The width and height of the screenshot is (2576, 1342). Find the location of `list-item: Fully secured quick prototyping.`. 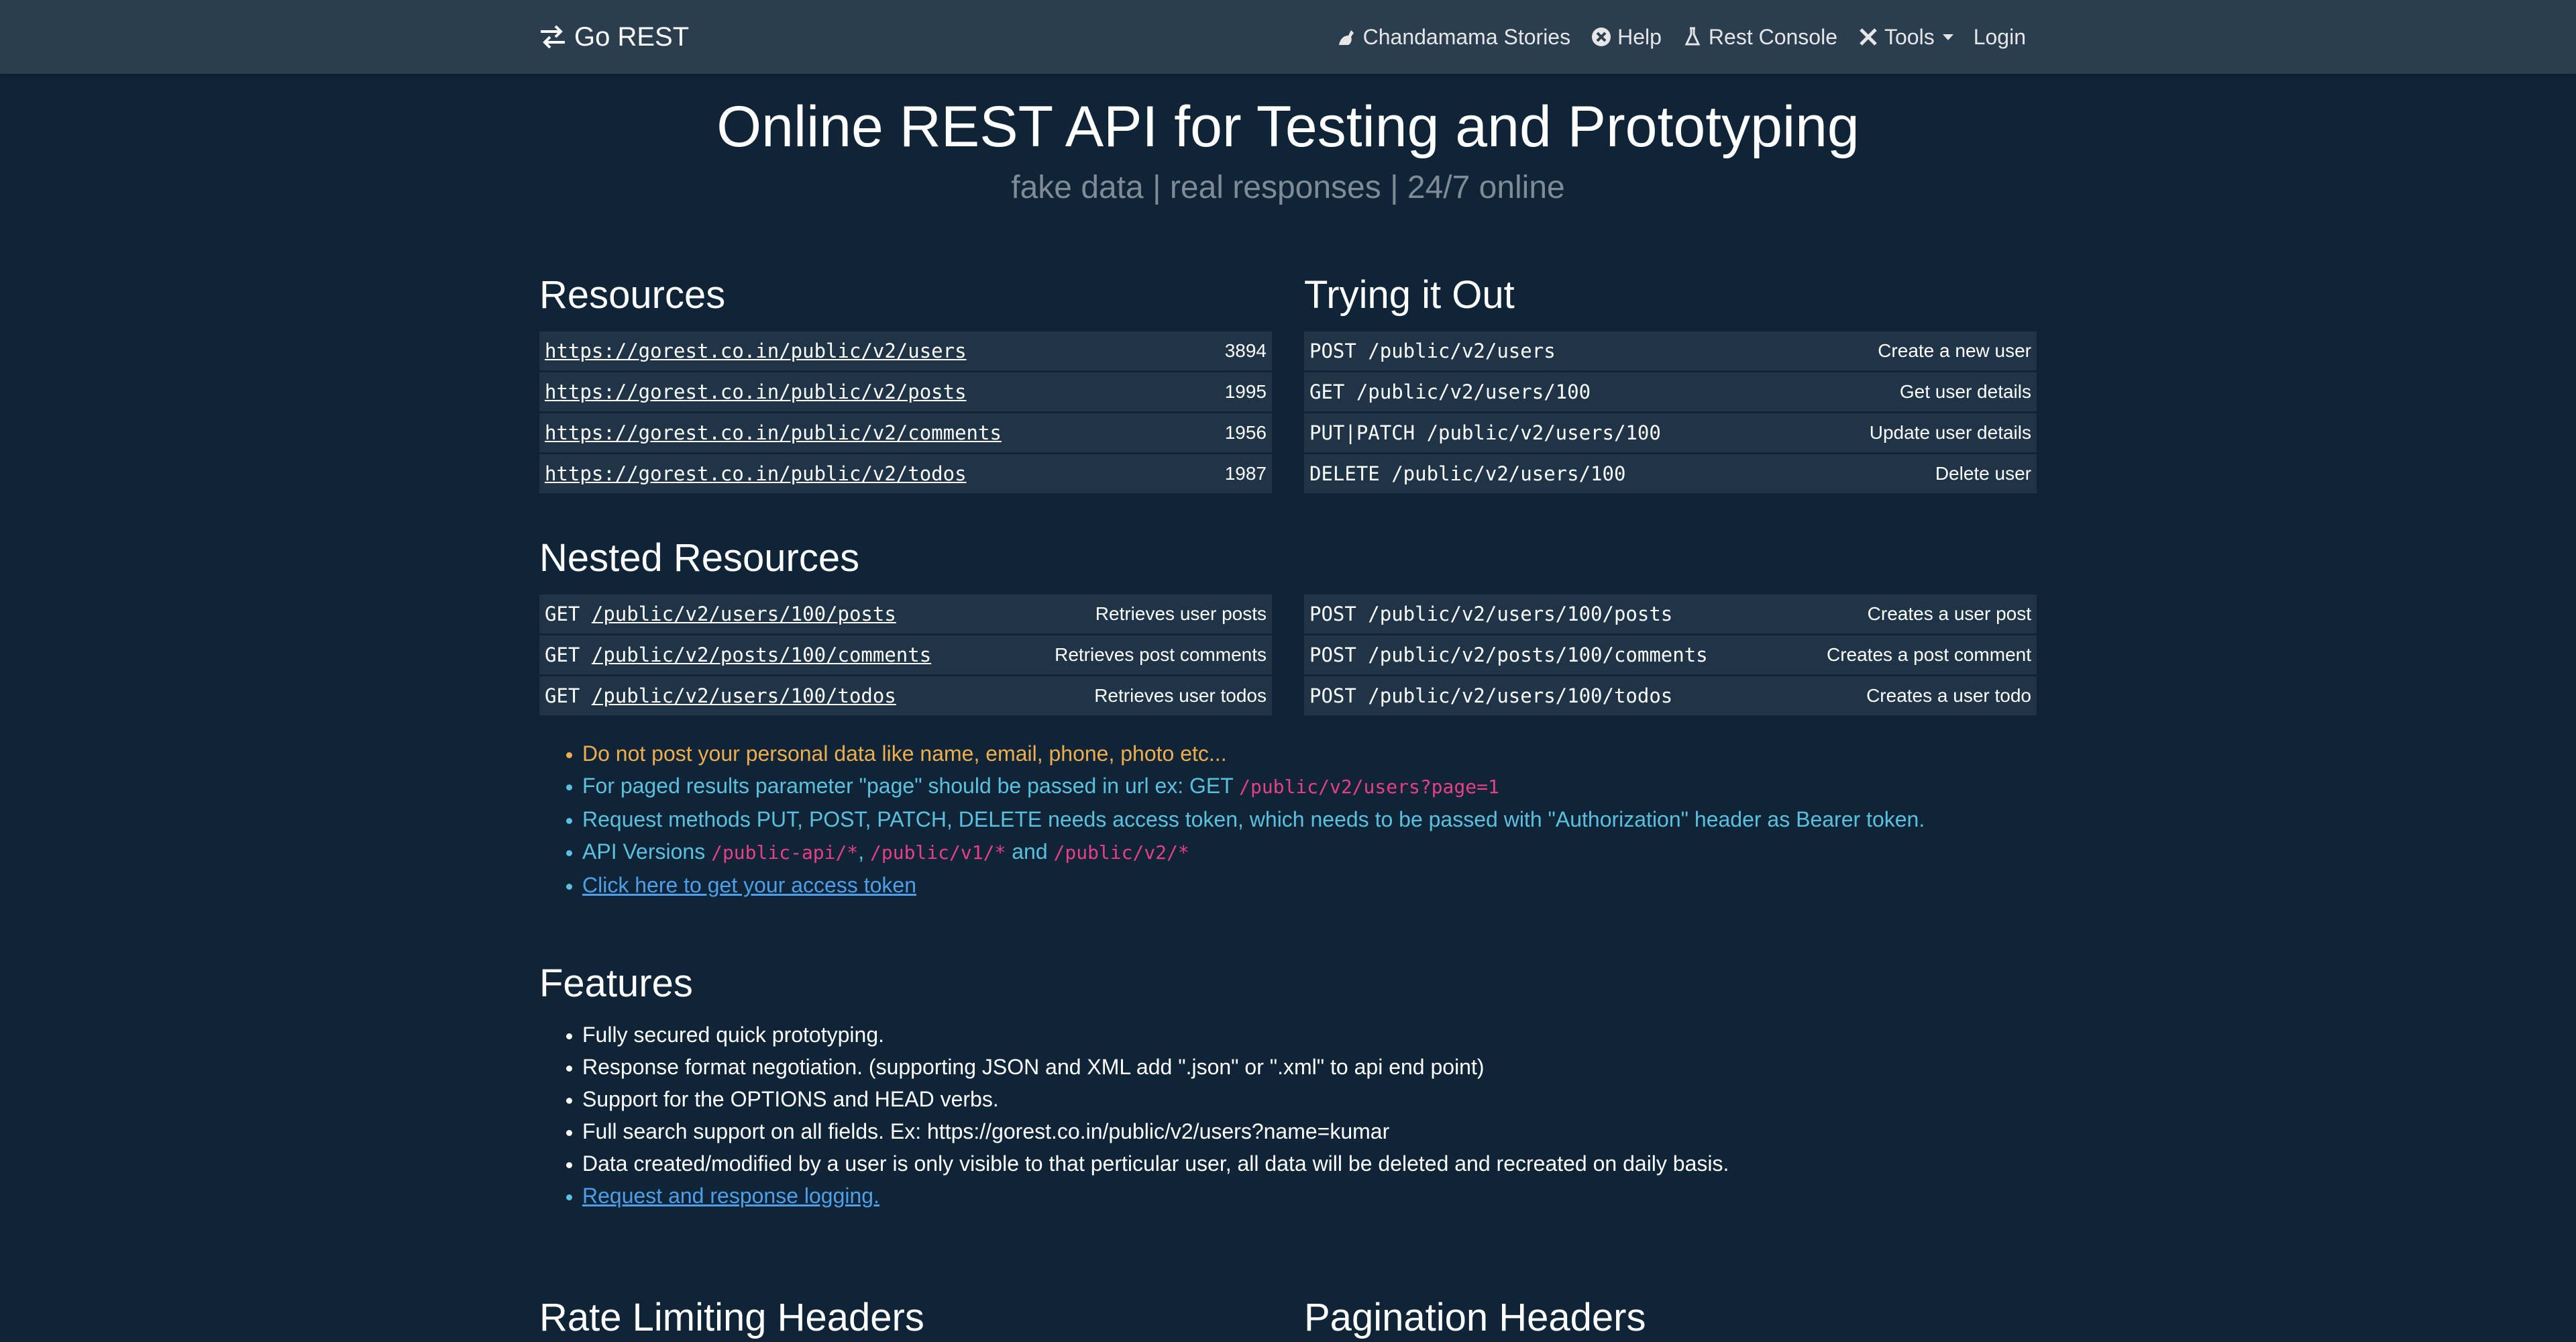

list-item: Fully secured quick prototyping. is located at coordinates (1155, 1035).